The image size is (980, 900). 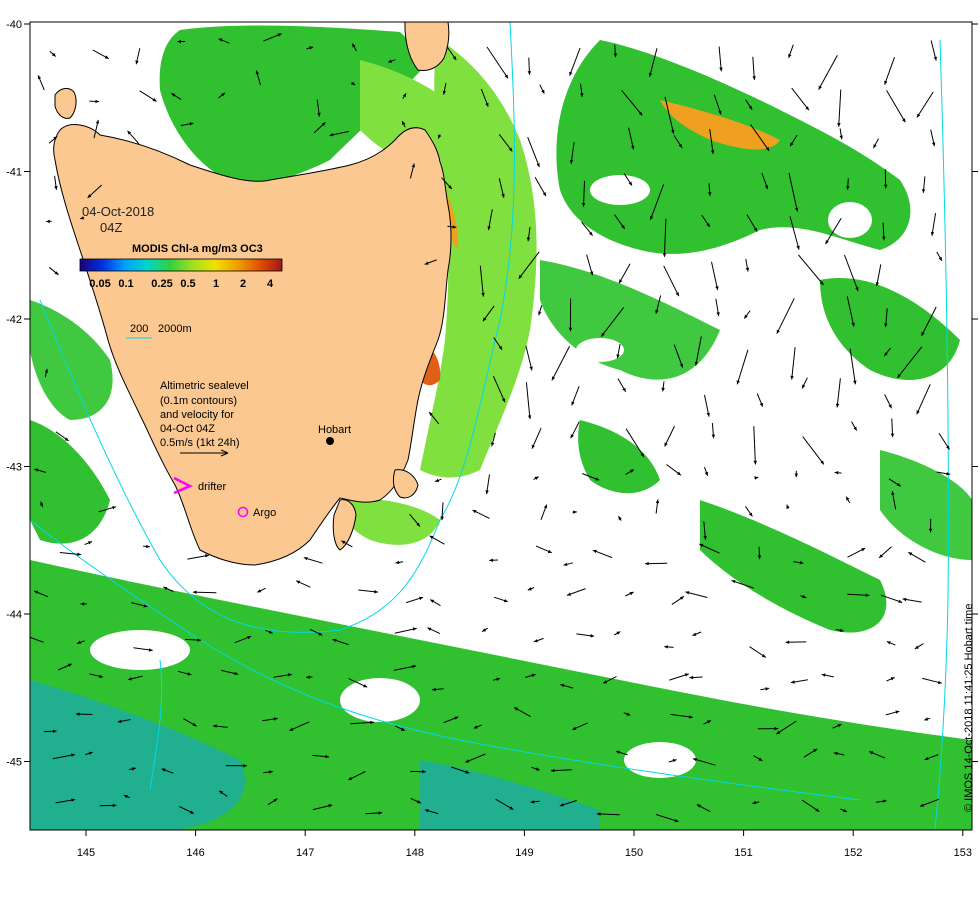 I want to click on colorbar-tick-label: 0.05, so click(x=99, y=284).